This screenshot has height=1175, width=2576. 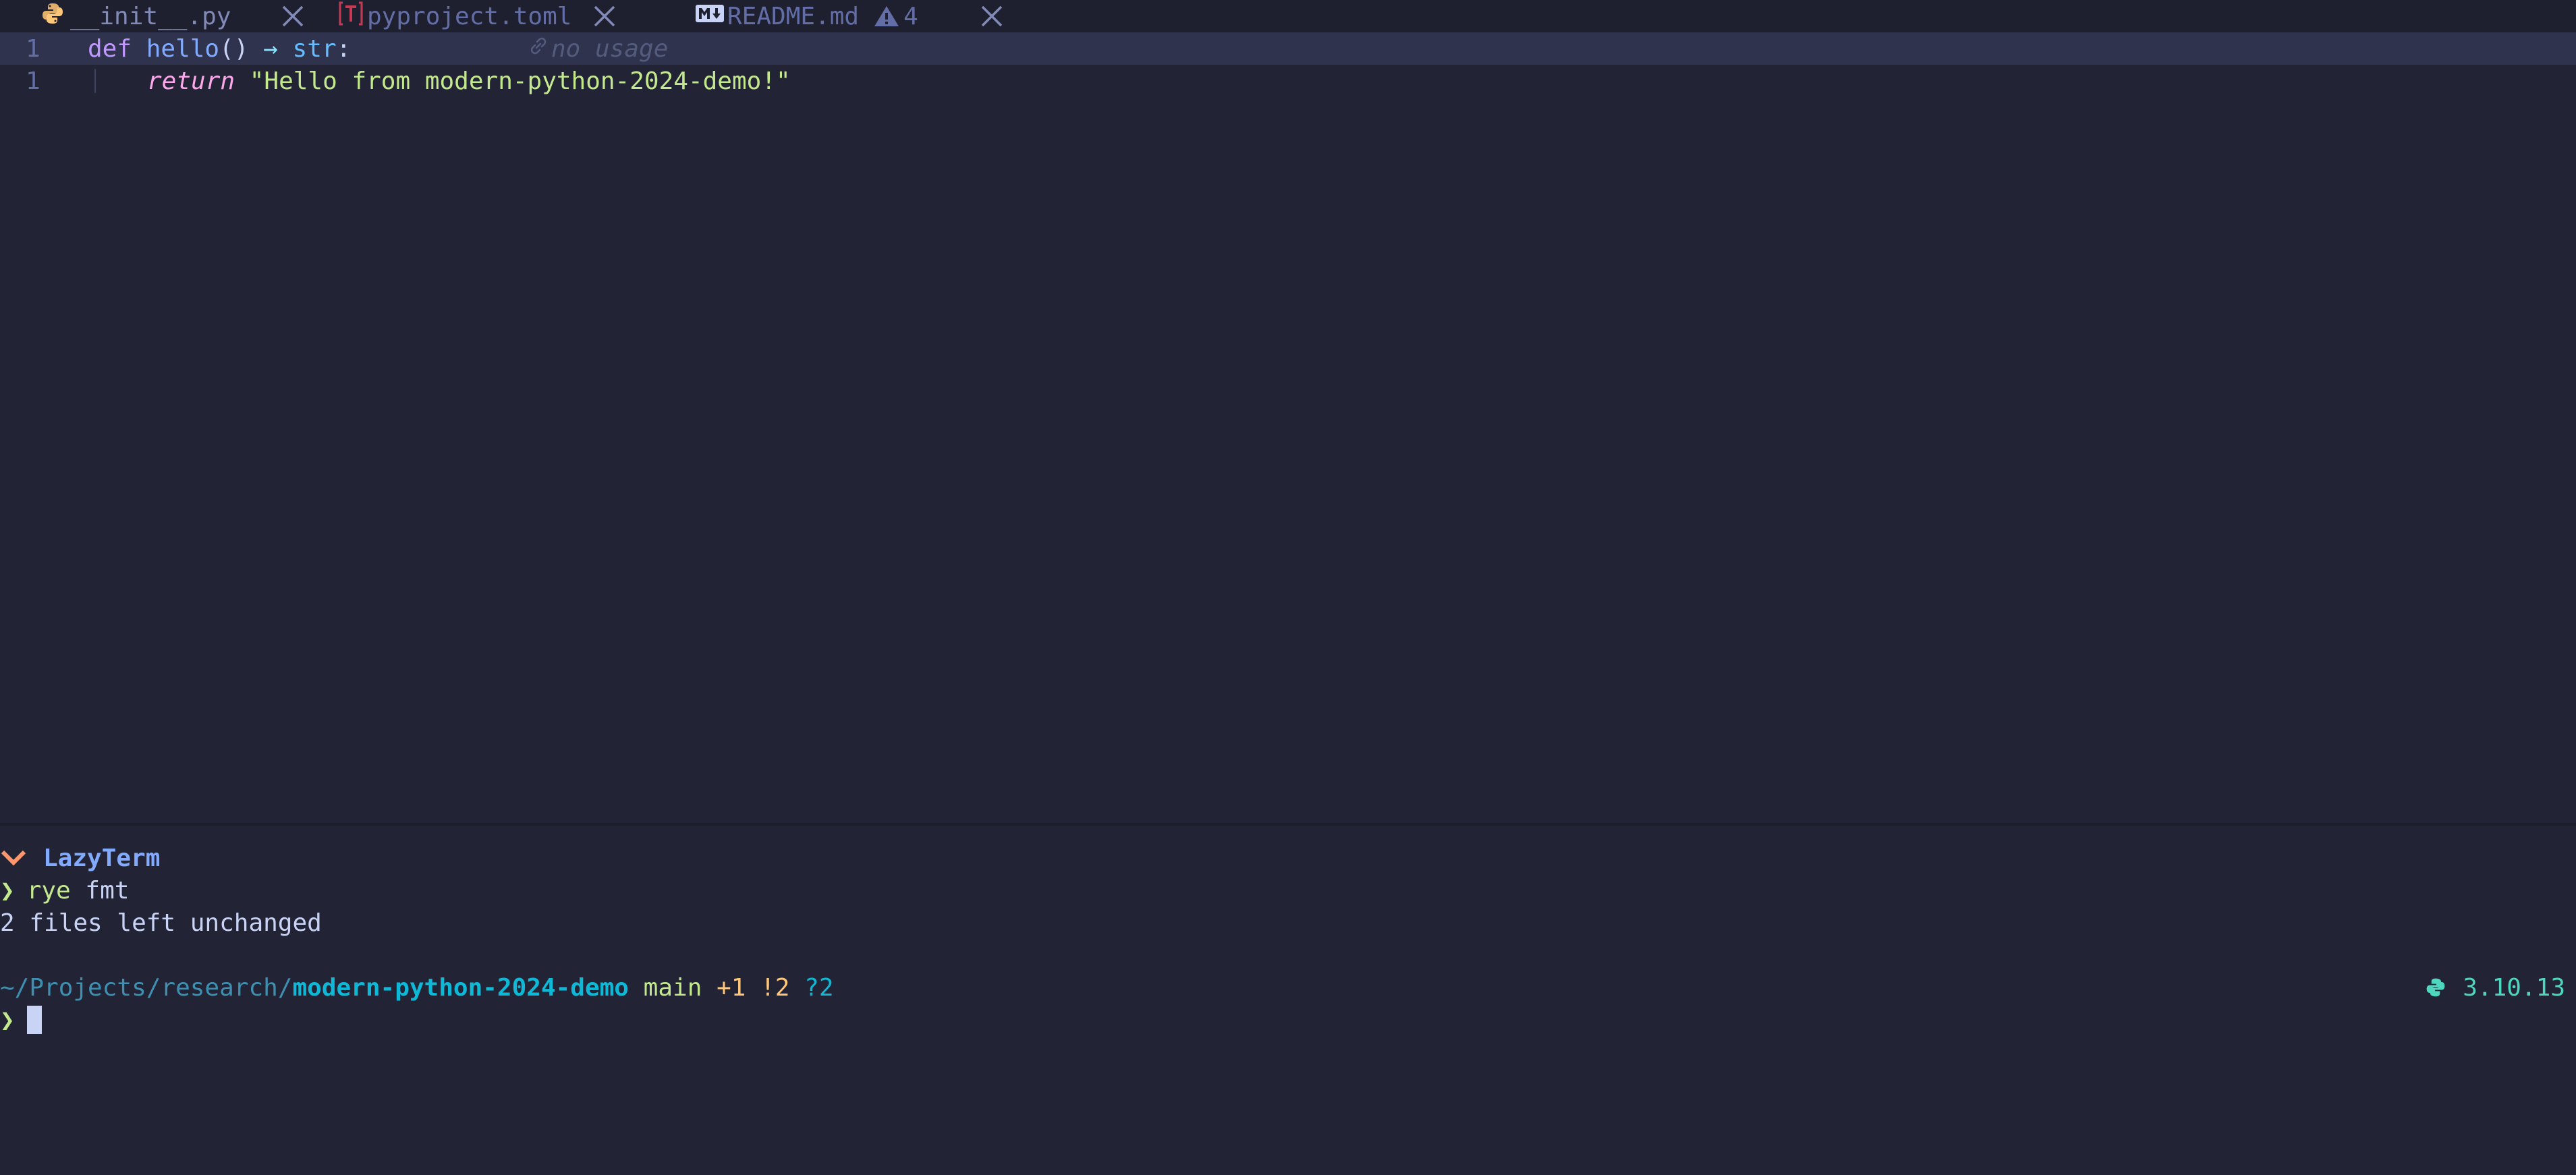 I want to click on python-version-segment: 3.10.13, so click(x=2495, y=988).